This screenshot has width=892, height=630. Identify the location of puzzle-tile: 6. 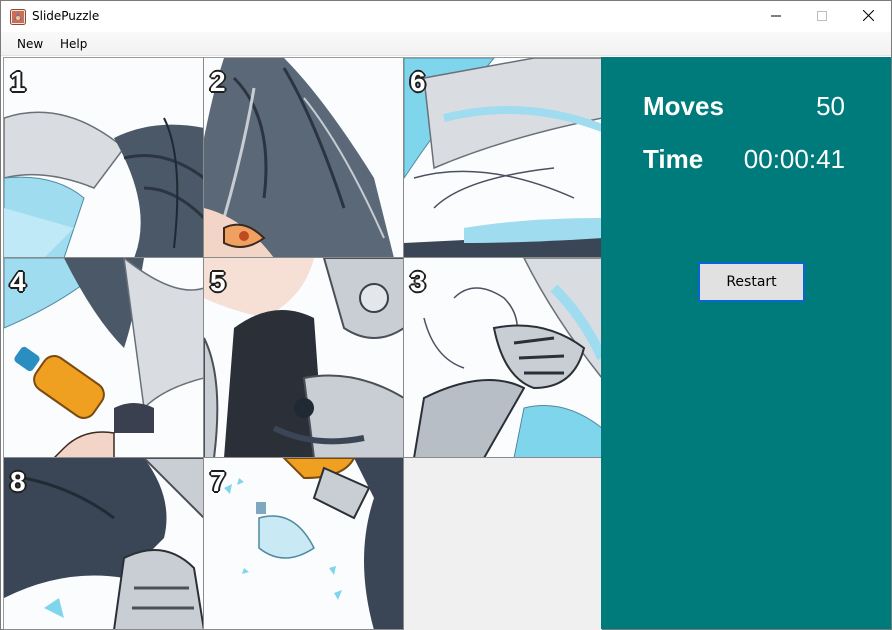
(503, 158).